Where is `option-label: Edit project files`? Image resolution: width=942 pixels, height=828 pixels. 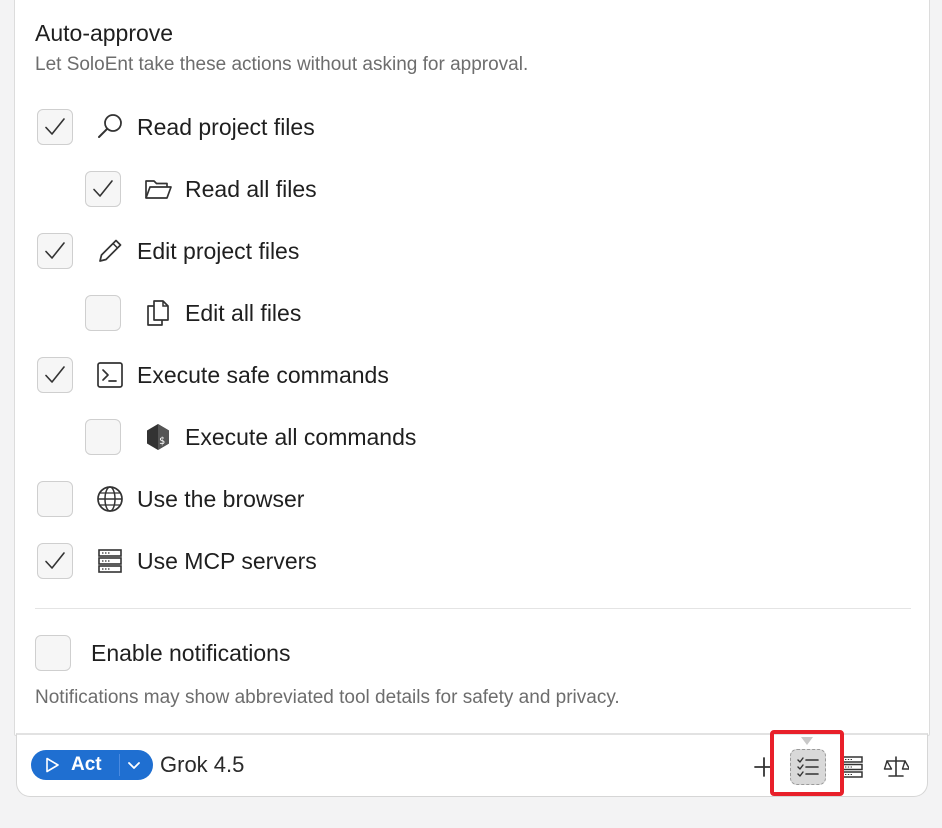 option-label: Edit project files is located at coordinates (218, 250).